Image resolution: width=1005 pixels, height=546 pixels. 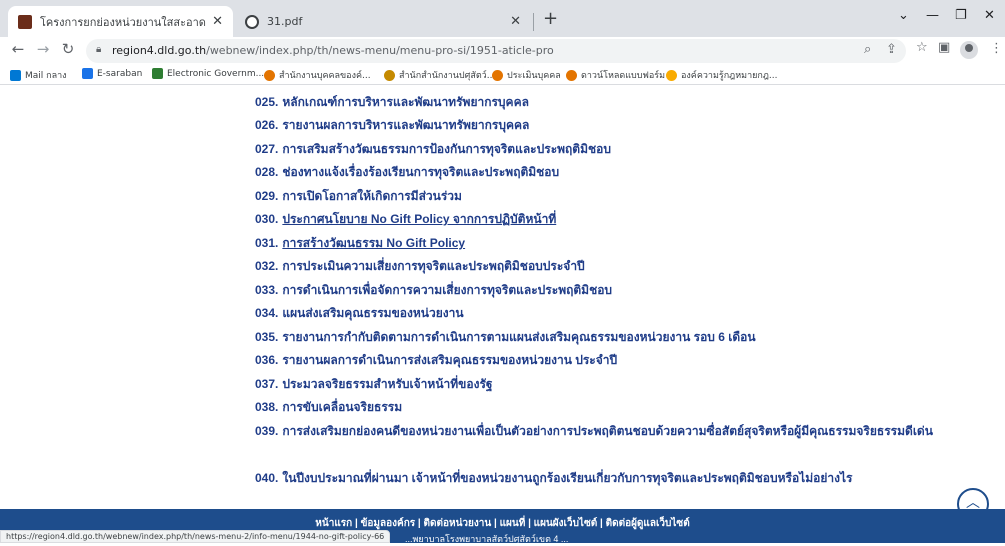 What do you see at coordinates (43, 49) in the screenshot?
I see `forward-button: →` at bounding box center [43, 49].